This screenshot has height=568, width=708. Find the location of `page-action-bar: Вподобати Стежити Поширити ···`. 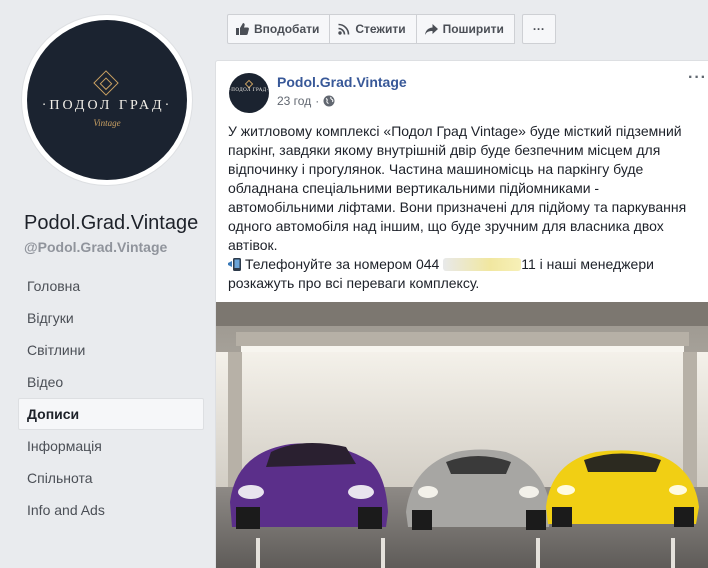

page-action-bar: Вподобати Стежити Поширити ··· is located at coordinates (391, 29).